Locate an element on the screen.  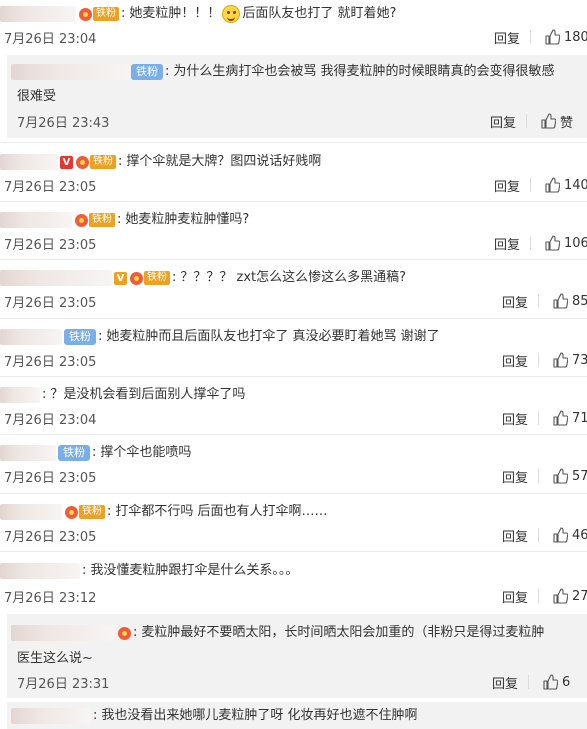
comment-text: 为什么生病打伞也会被骂 我得麦粒肿的时候眼睛真的会变得很敏感 is located at coordinates (364, 71).